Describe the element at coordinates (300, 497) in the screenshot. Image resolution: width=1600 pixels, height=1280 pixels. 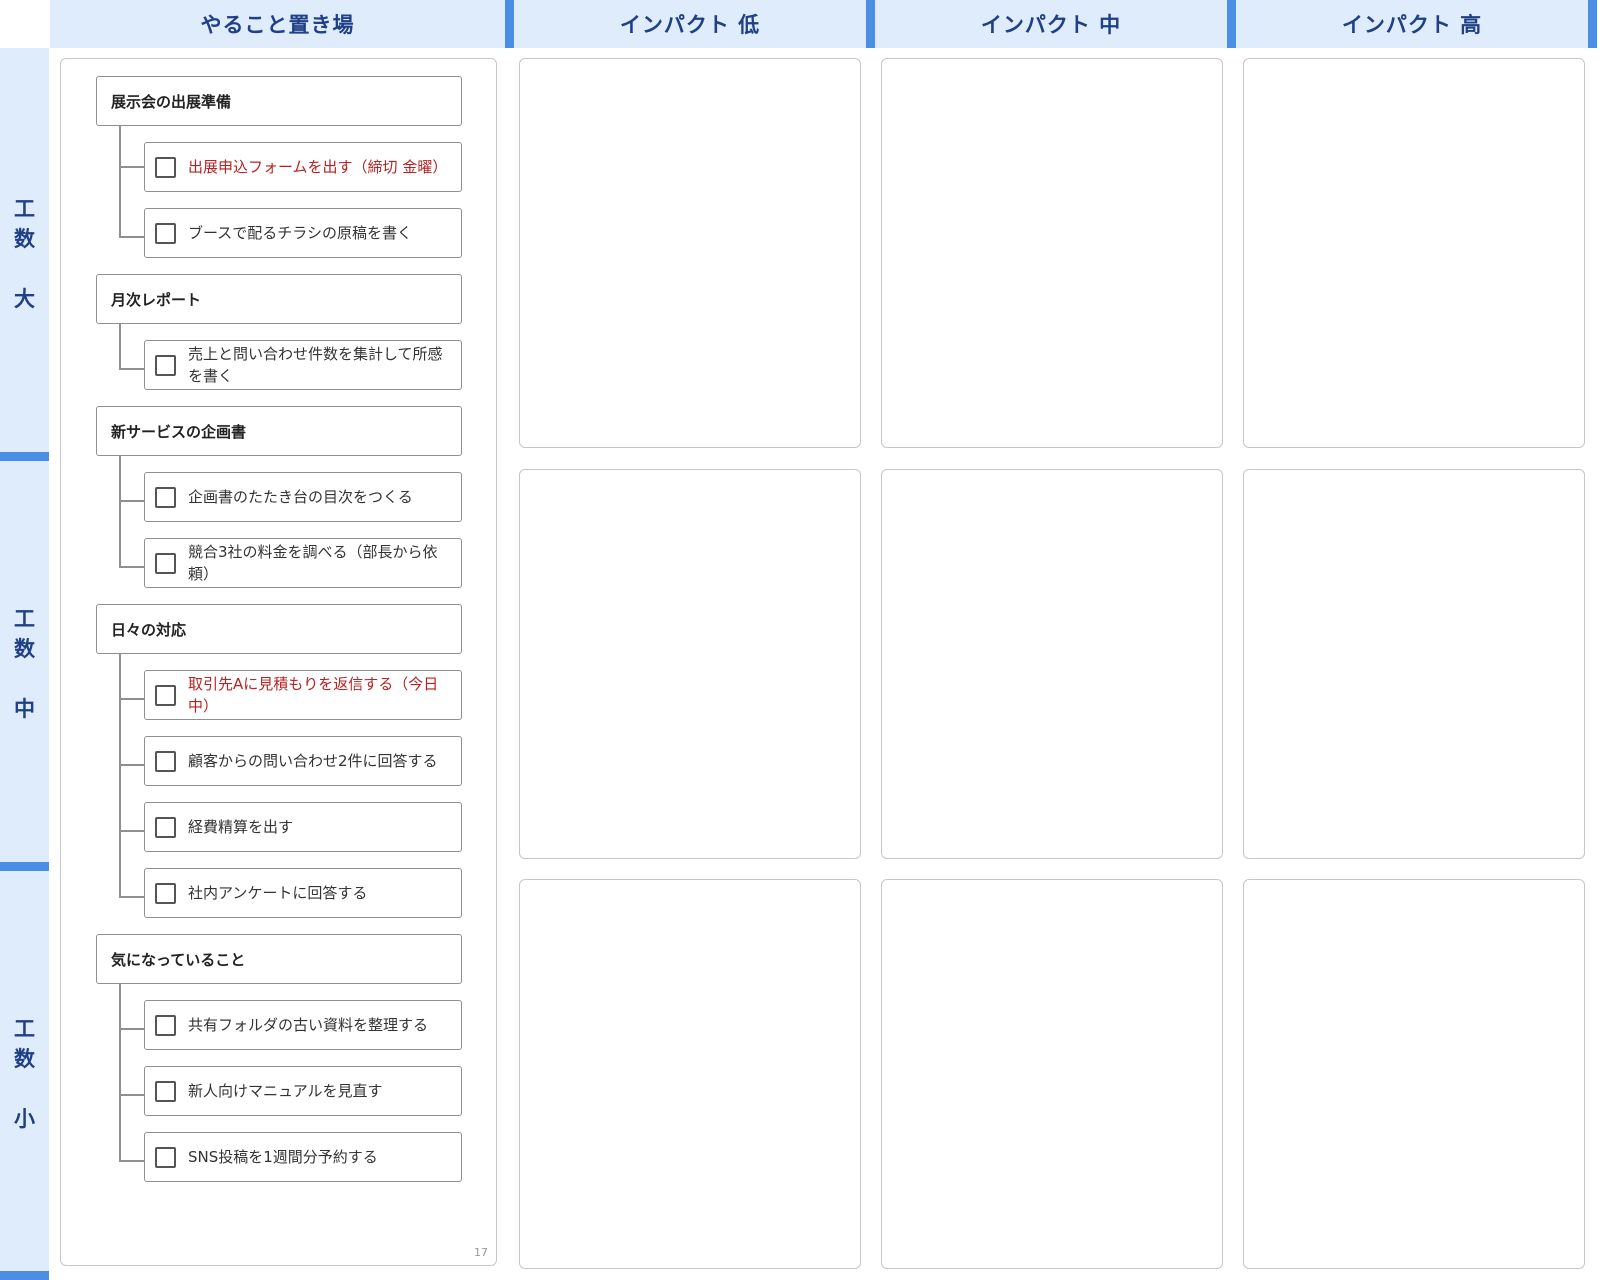
I see `task-label: 企画書のたたき台の目次をつくる` at that location.